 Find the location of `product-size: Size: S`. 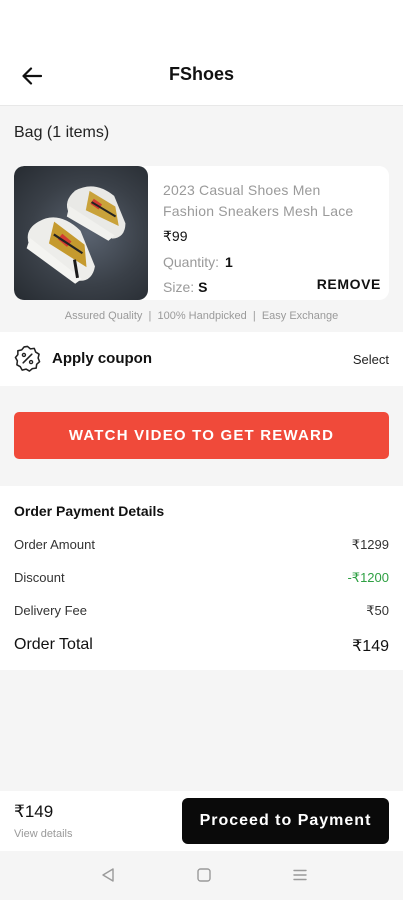

product-size: Size: S is located at coordinates (185, 287).